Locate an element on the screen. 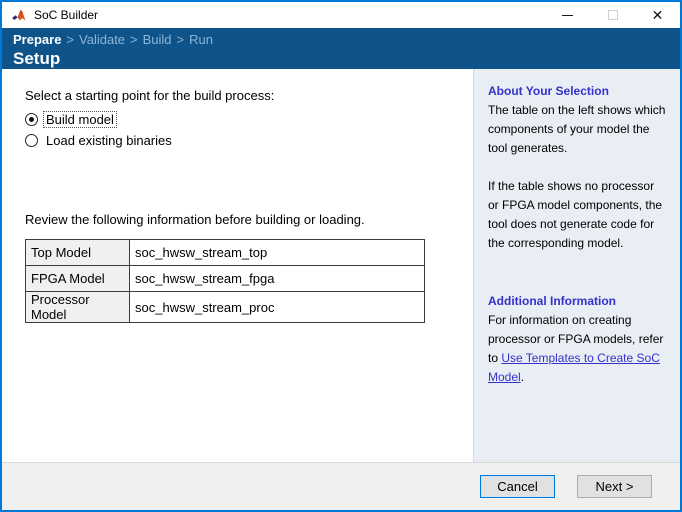 The height and width of the screenshot is (512, 682). wizard-header: Prepare > Validate > Build > Run Setup is located at coordinates (341, 48).